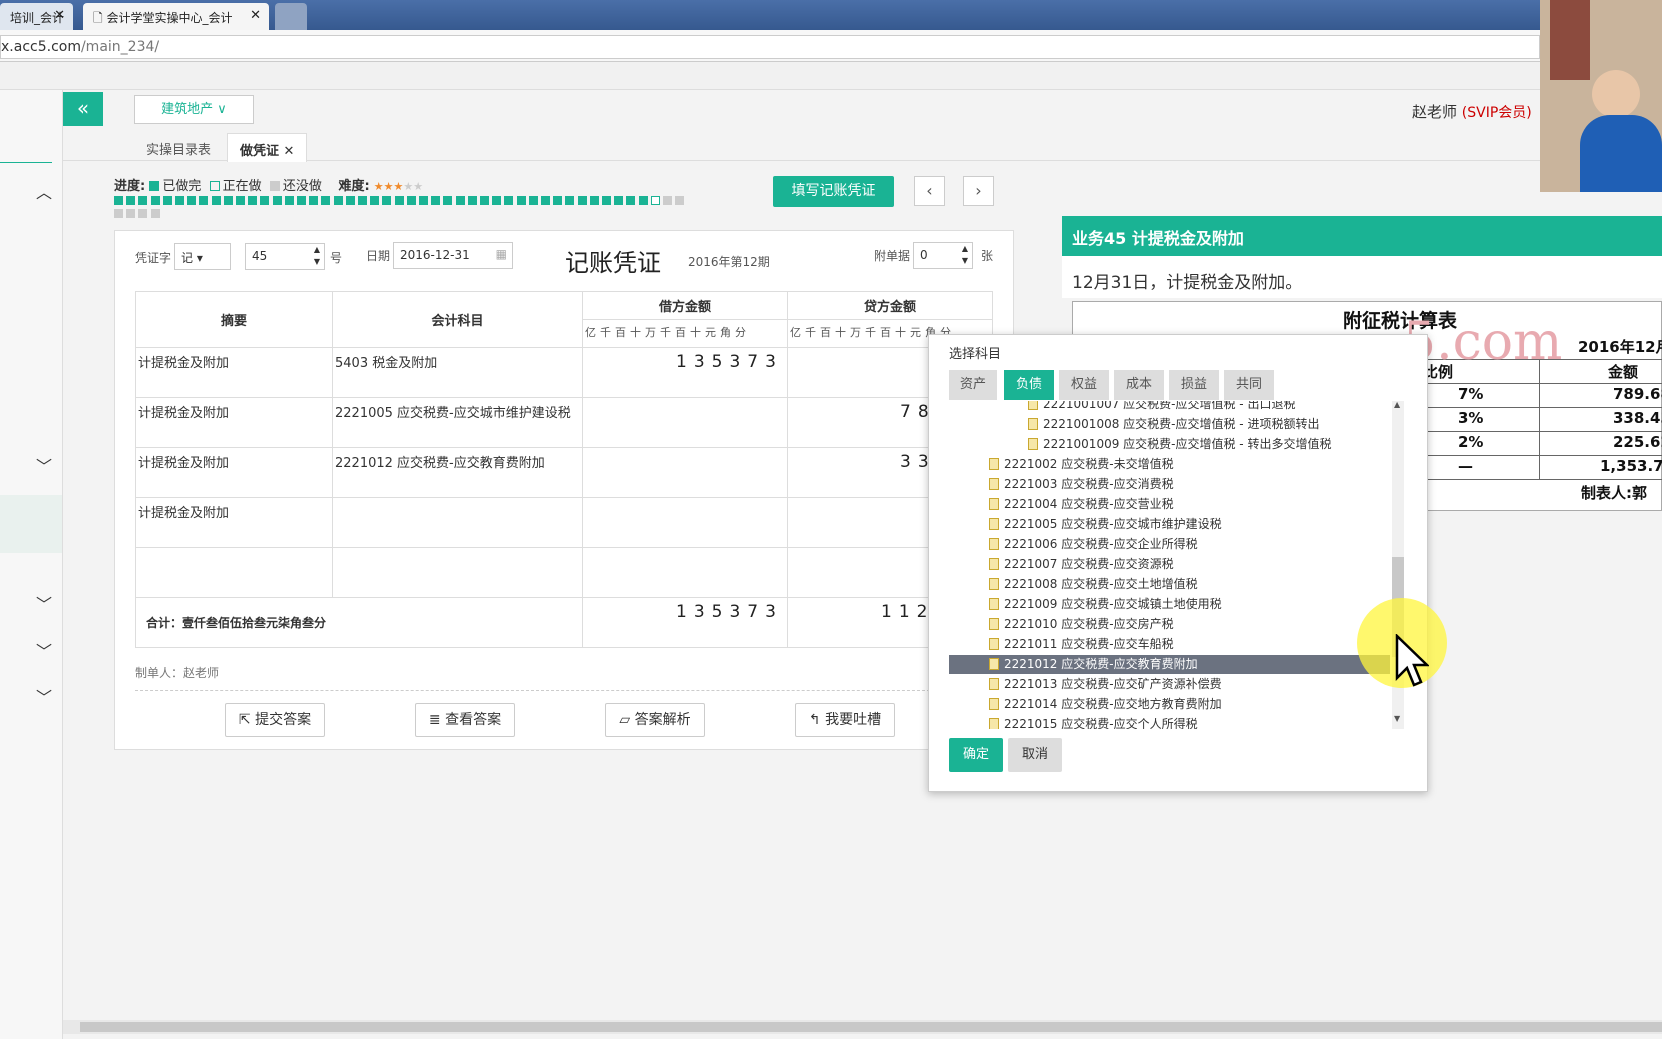 The width and height of the screenshot is (1662, 1039). What do you see at coordinates (501, 254) in the screenshot?
I see `calendar-icon: ▦` at bounding box center [501, 254].